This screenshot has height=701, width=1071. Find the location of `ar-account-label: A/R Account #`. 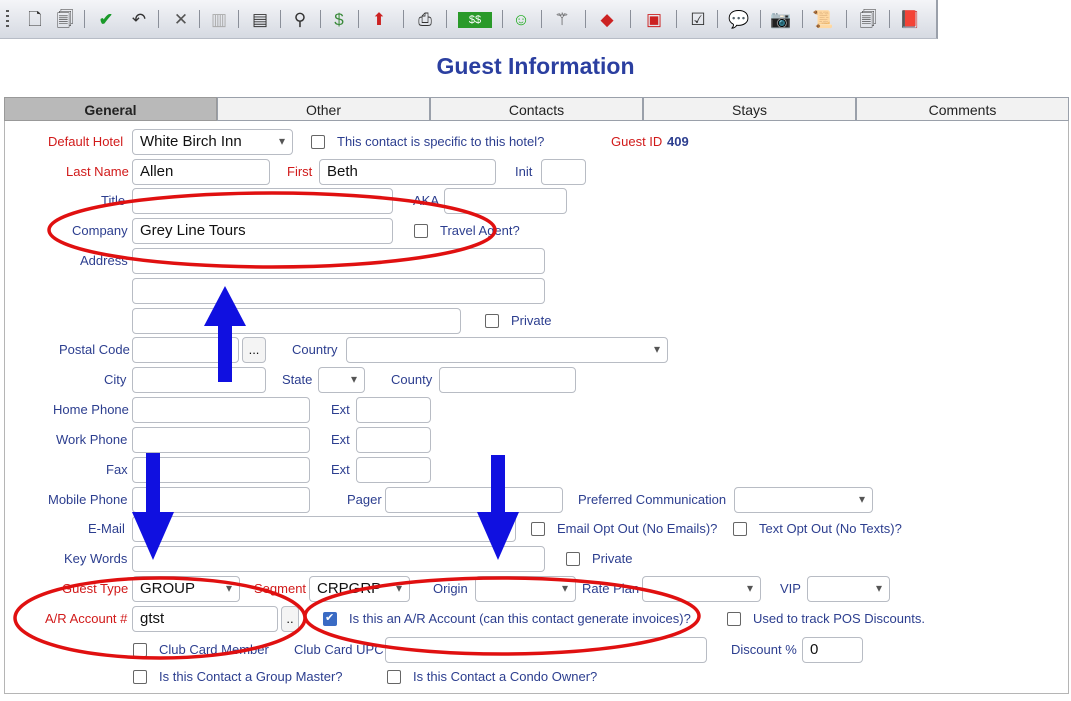

ar-account-label: A/R Account # is located at coordinates (86, 618).